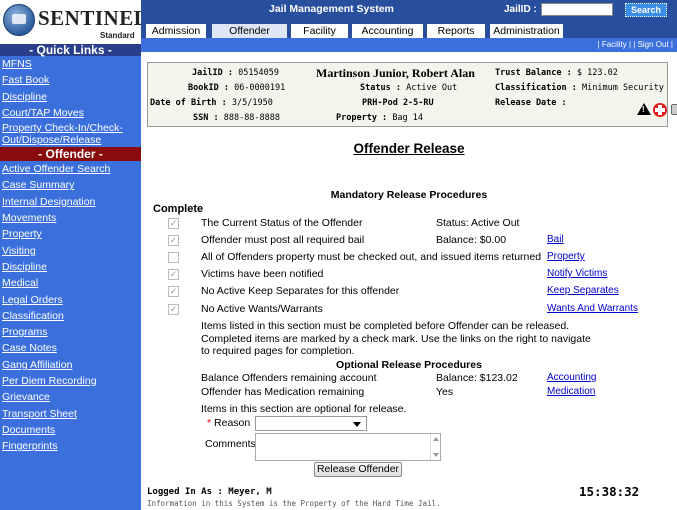 The height and width of the screenshot is (510, 677). What do you see at coordinates (583, 290) in the screenshot?
I see `keep-separates-link: Keep Separates` at bounding box center [583, 290].